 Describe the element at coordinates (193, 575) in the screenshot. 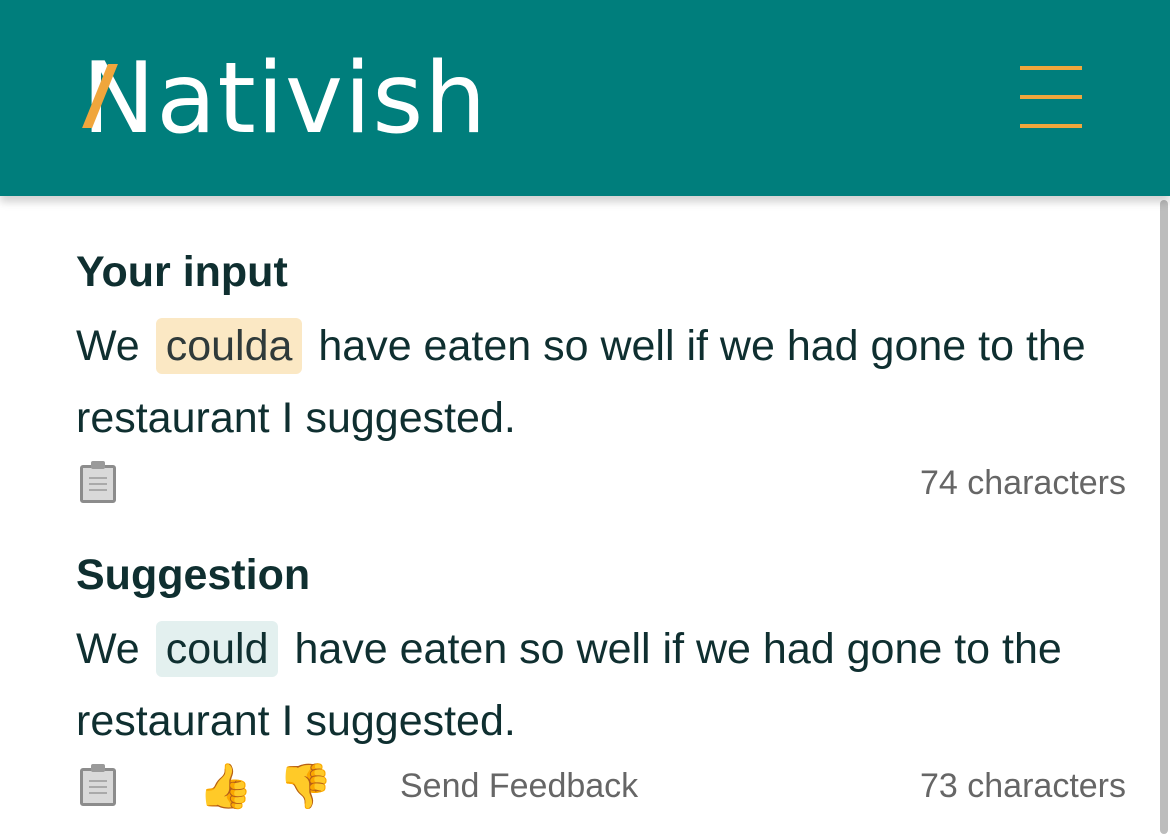

I see `suggestion-section-title: Suggestion` at that location.